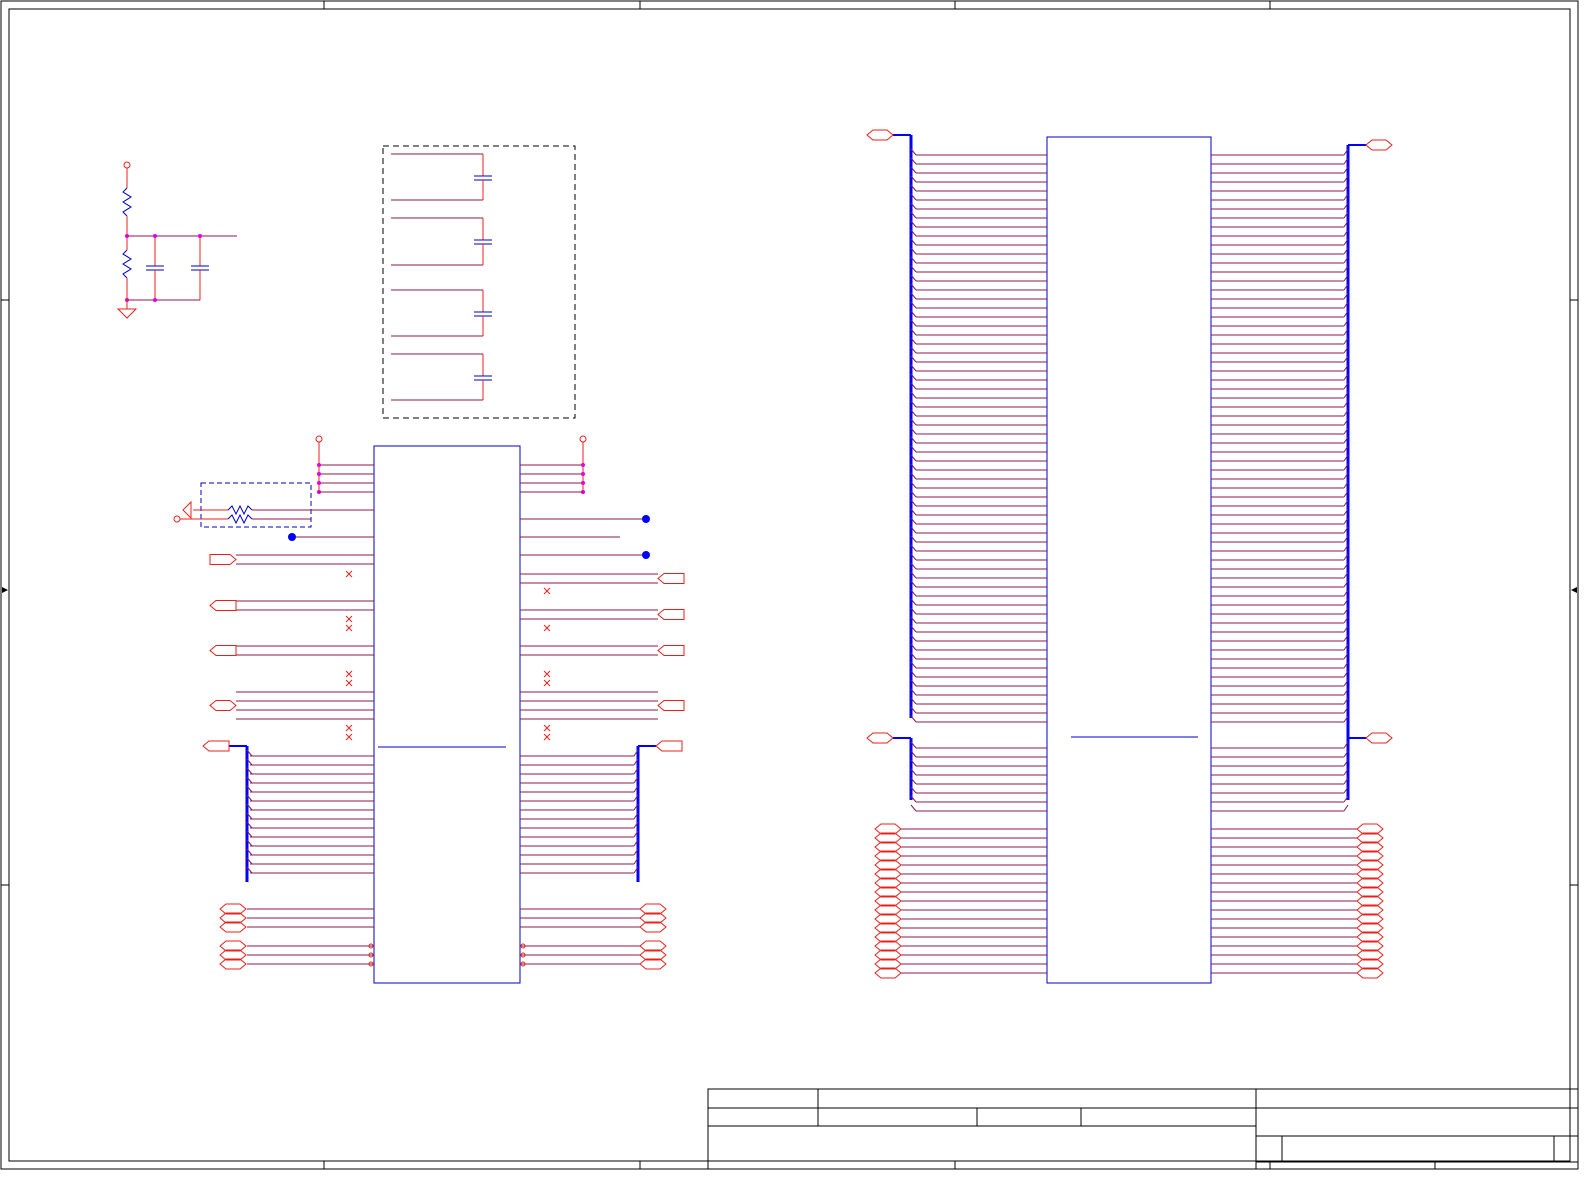 This screenshot has width=1589, height=1180. I want to click on right-ic-u2, so click(1129, 560).